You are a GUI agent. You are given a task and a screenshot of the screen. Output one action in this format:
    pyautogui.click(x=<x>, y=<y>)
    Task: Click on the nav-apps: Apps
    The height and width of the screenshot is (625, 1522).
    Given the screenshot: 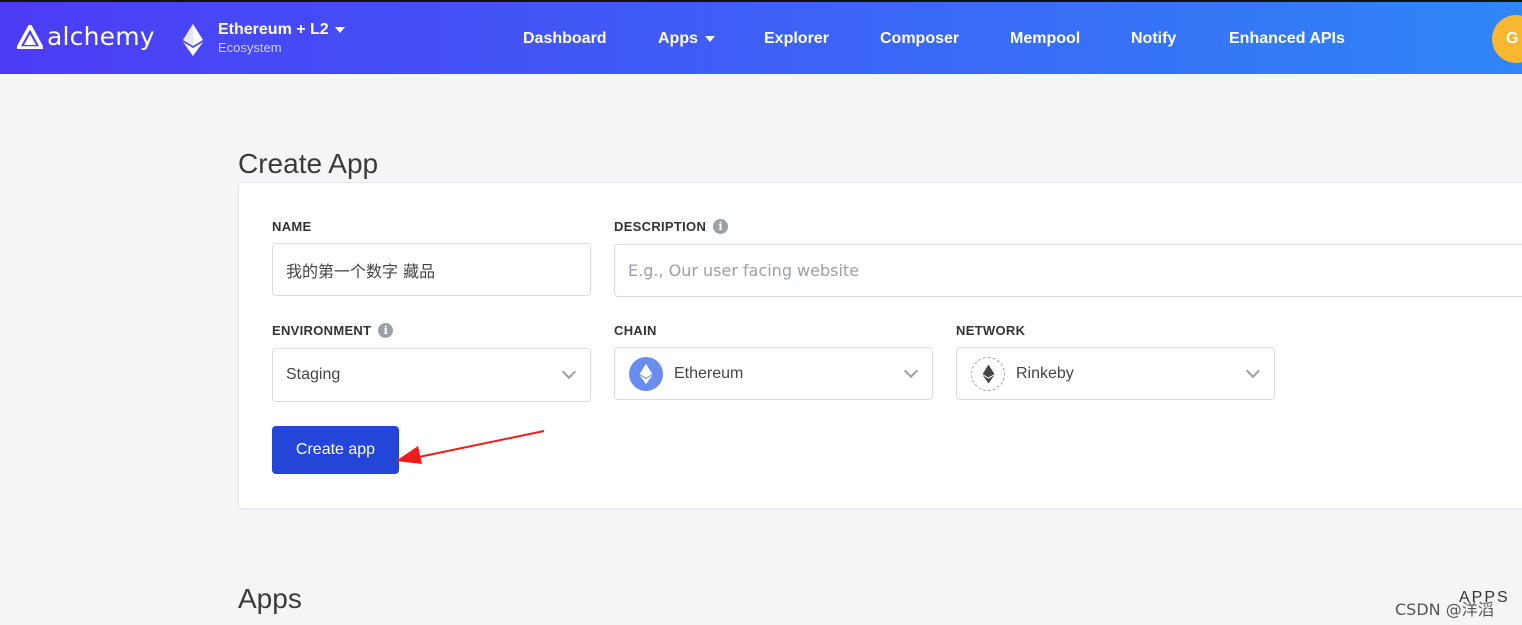 What is the action you would take?
    pyautogui.click(x=686, y=39)
    